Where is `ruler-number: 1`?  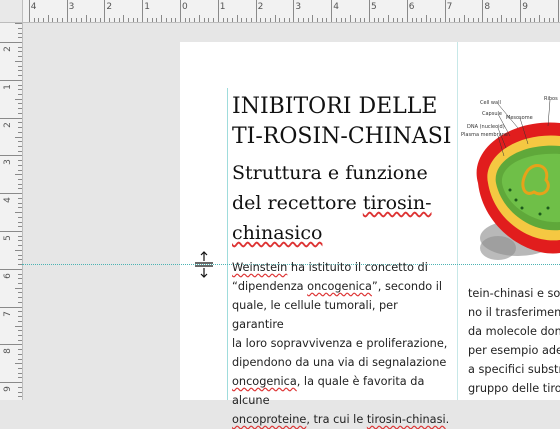 ruler-number: 1 is located at coordinates (222, 7).